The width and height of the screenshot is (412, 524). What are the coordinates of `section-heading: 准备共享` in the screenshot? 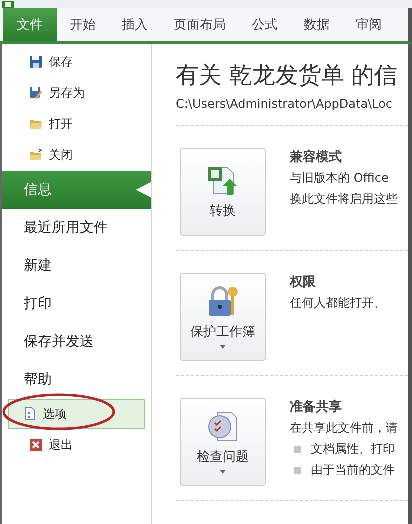 It's located at (316, 407).